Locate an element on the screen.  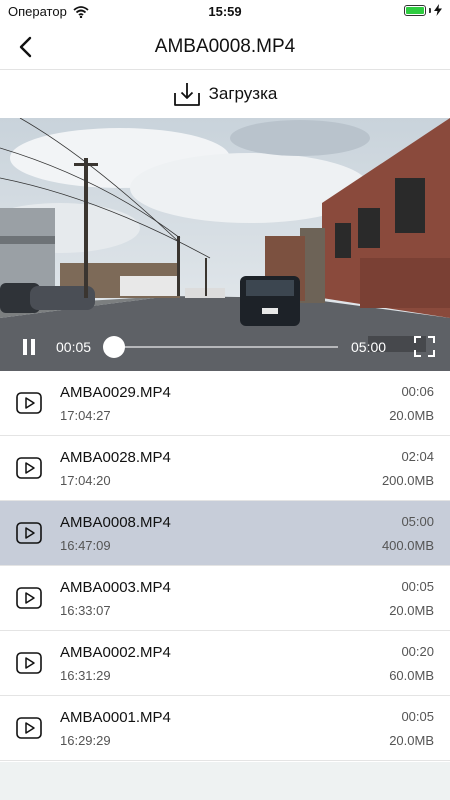
file-duration: 00:06 is located at coordinates (417, 391).